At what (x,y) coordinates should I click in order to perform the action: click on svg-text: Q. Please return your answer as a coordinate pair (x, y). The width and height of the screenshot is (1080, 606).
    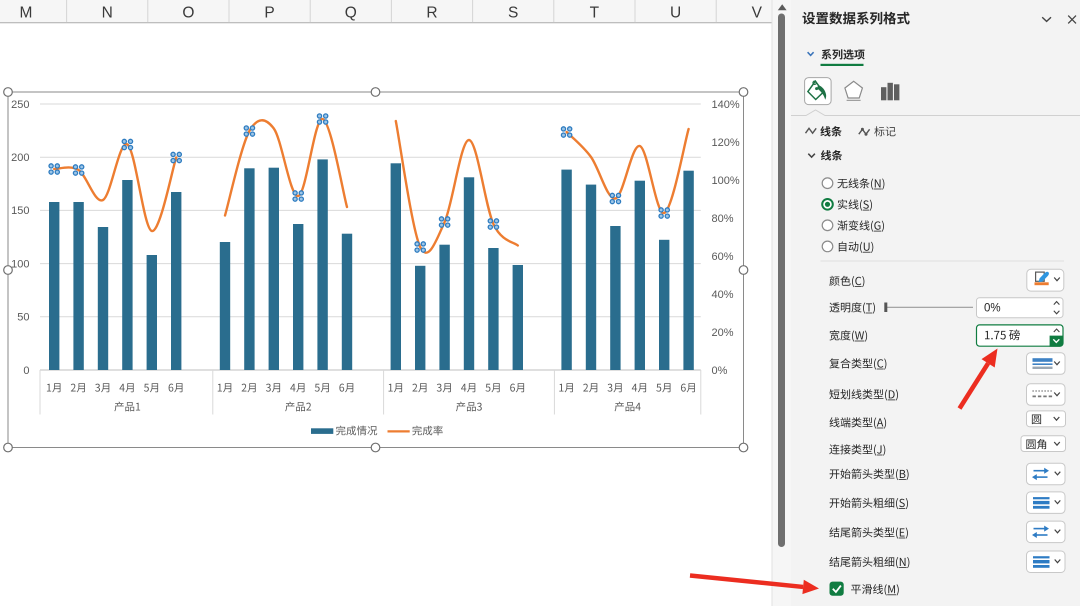
    Looking at the image, I should click on (351, 12).